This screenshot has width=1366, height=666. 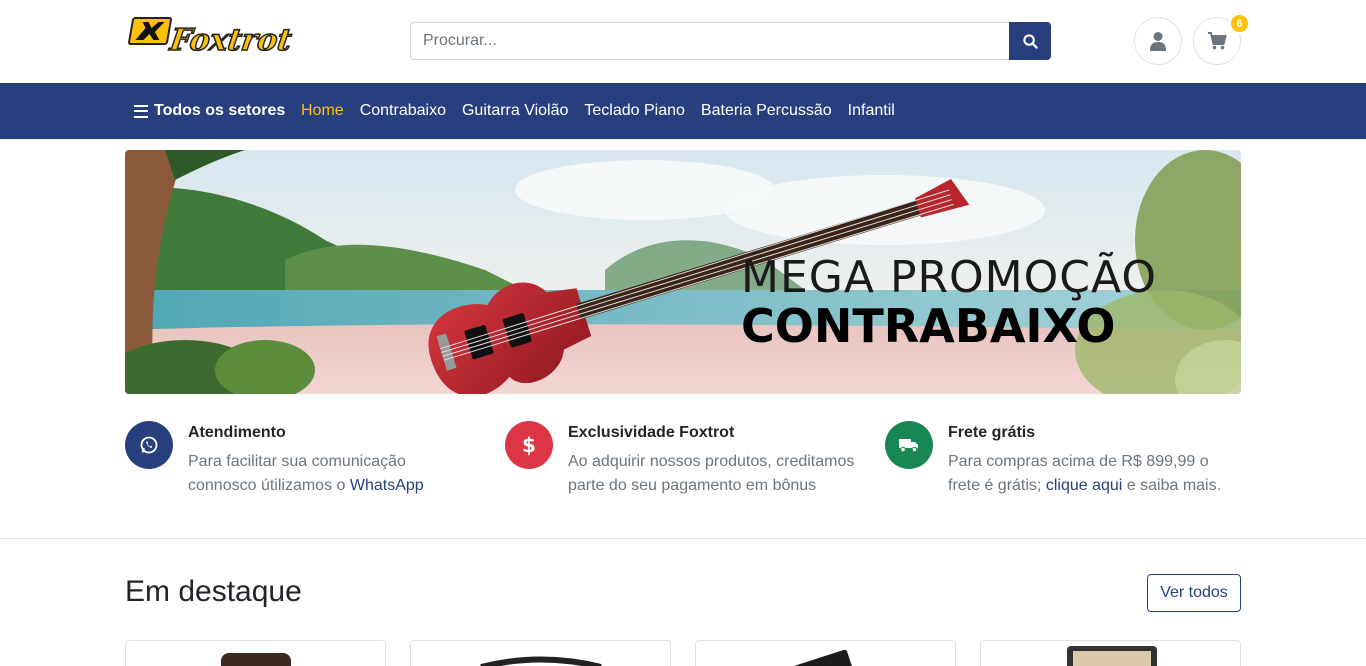 What do you see at coordinates (871, 111) in the screenshot?
I see `nav-link-infantil: Infantil` at bounding box center [871, 111].